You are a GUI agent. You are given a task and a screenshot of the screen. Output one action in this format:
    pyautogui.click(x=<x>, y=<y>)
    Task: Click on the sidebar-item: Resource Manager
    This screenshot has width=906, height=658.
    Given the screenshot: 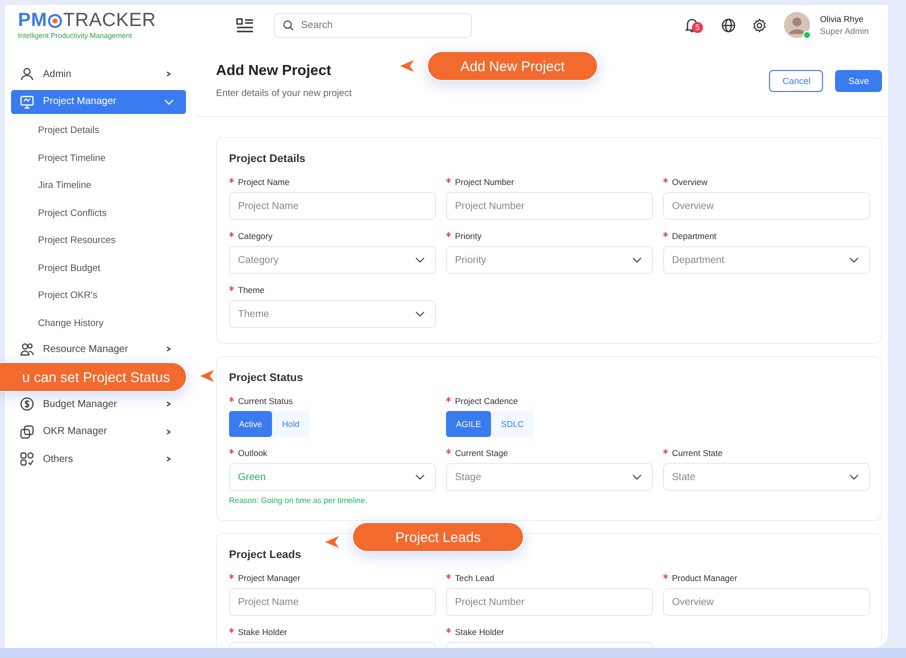 What is the action you would take?
    pyautogui.click(x=98, y=349)
    